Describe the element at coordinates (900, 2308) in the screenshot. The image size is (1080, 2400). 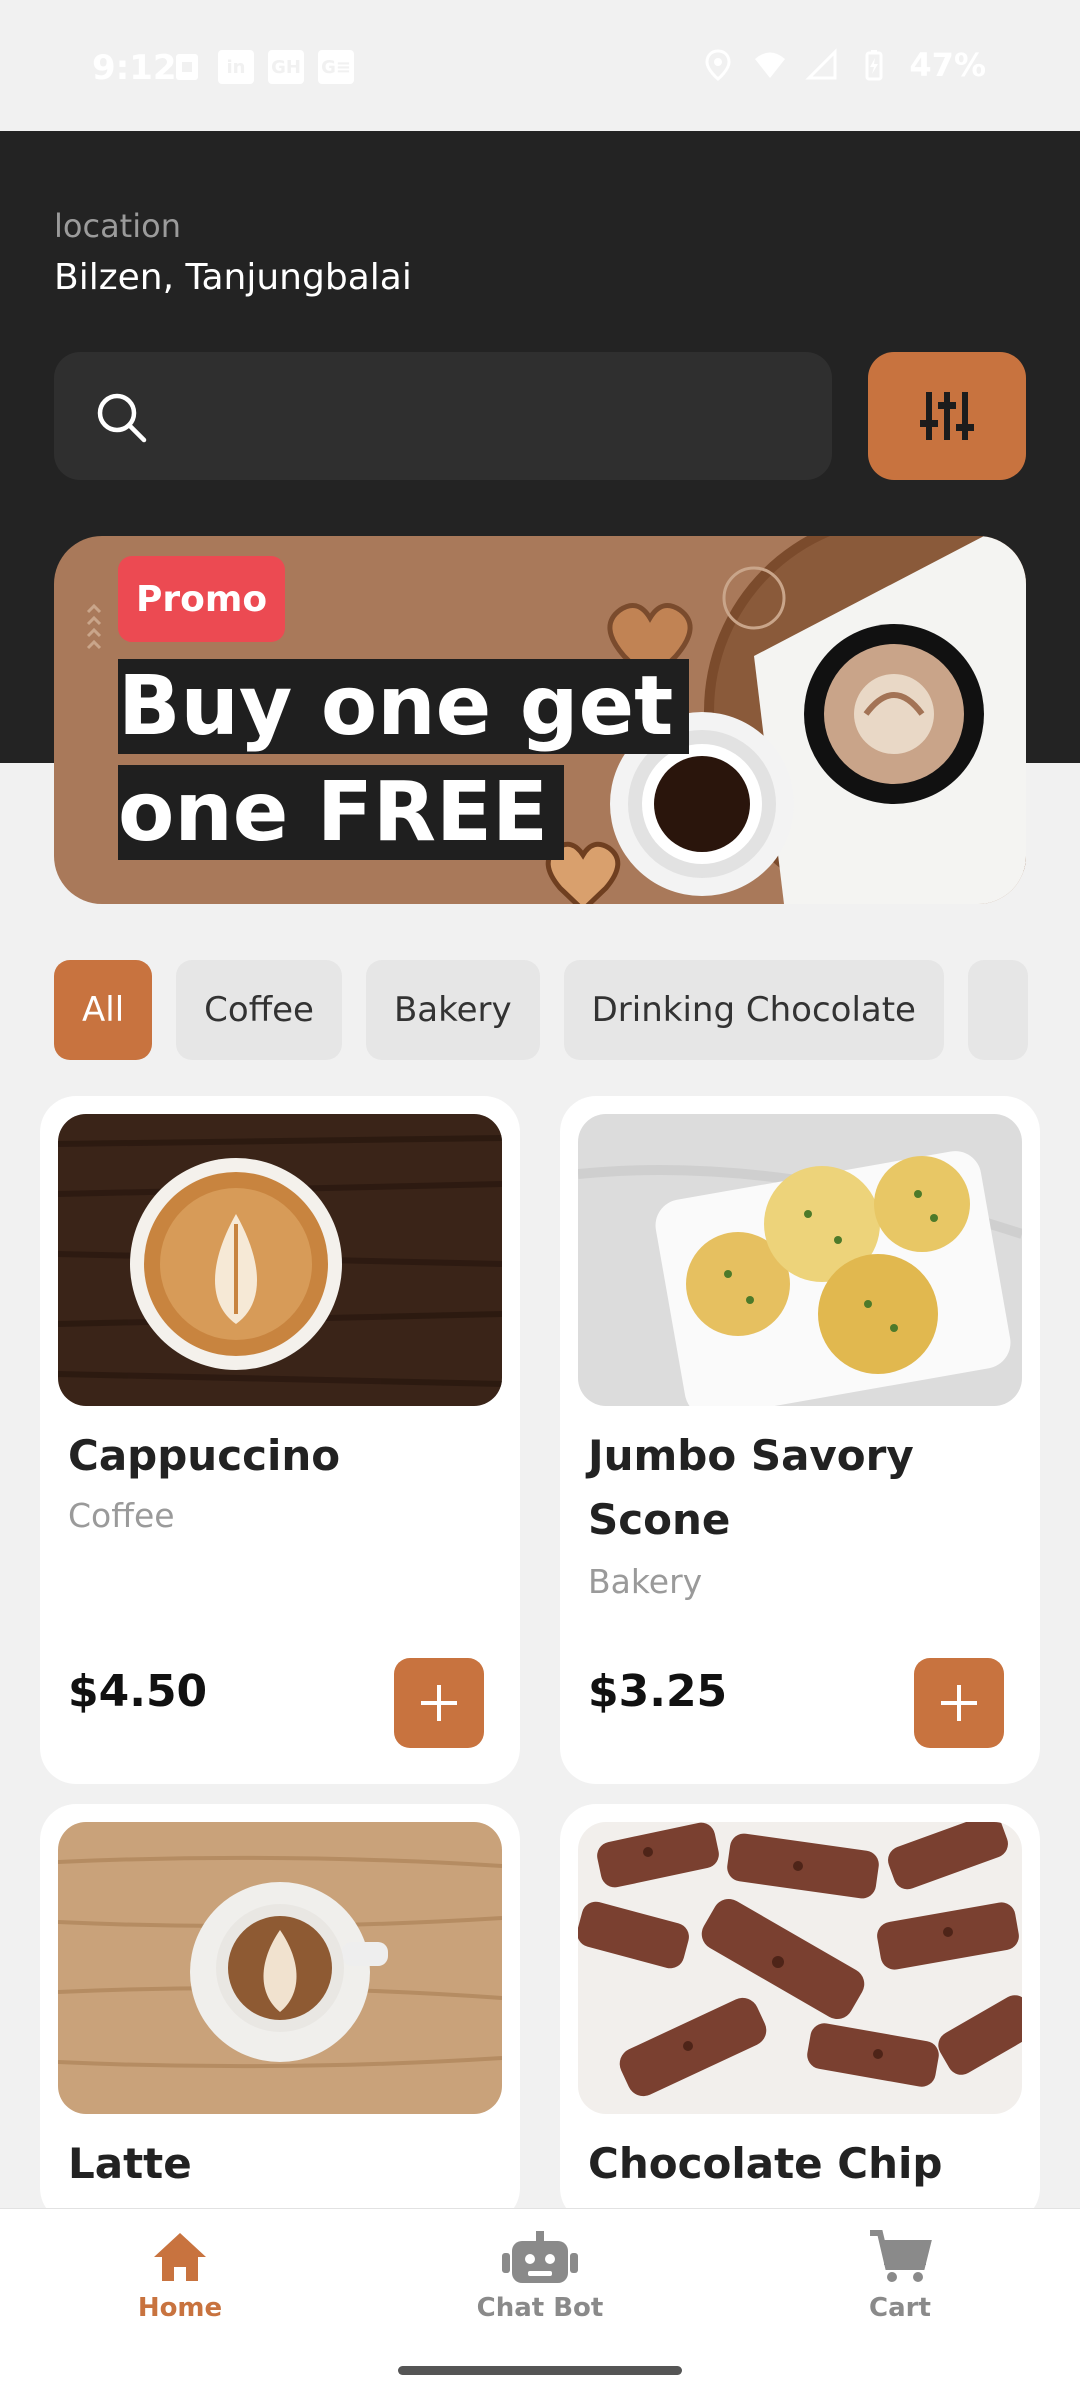
I see `nav-cart-label: Cart` at that location.